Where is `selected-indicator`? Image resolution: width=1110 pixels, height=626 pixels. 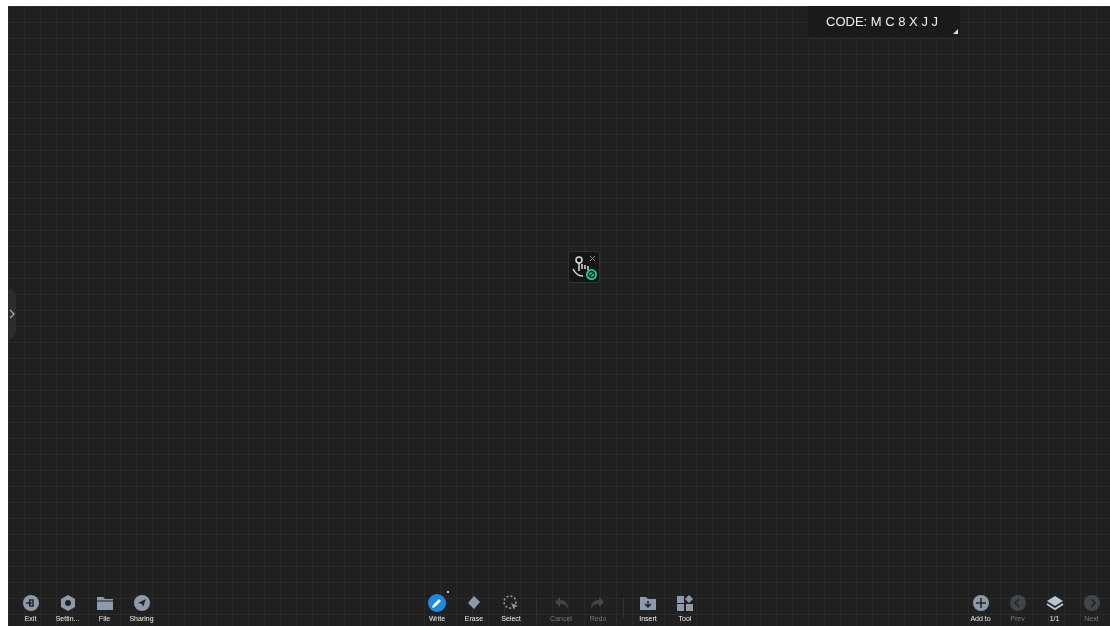
selected-indicator is located at coordinates (447, 592).